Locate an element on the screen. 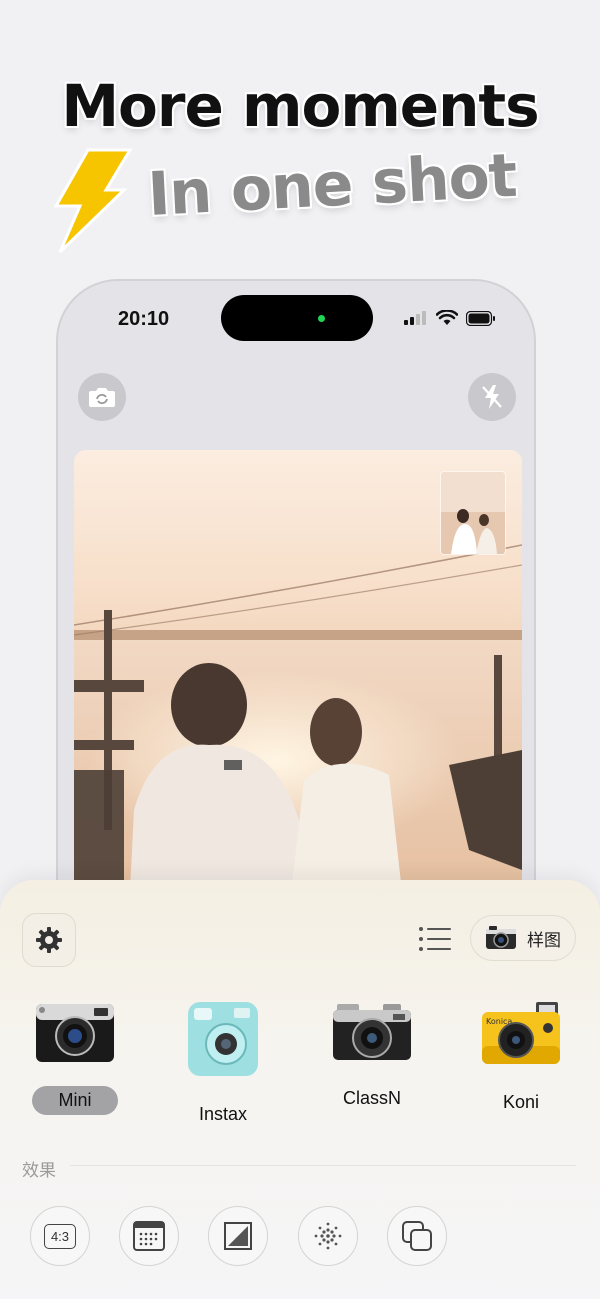 This screenshot has height=1299, width=600. date-stamp-button is located at coordinates (149, 1236).